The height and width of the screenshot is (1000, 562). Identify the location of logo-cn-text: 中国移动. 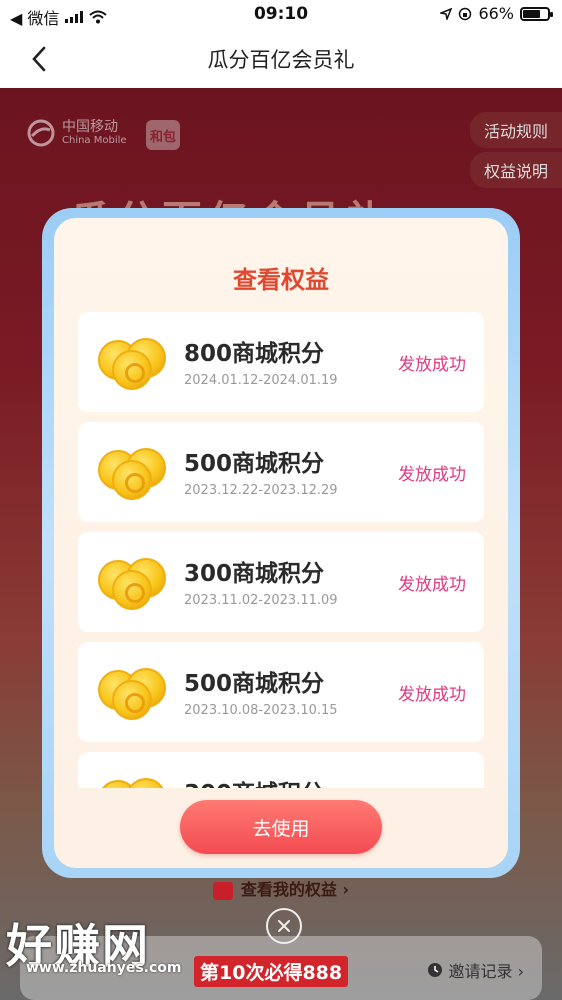
(90, 127).